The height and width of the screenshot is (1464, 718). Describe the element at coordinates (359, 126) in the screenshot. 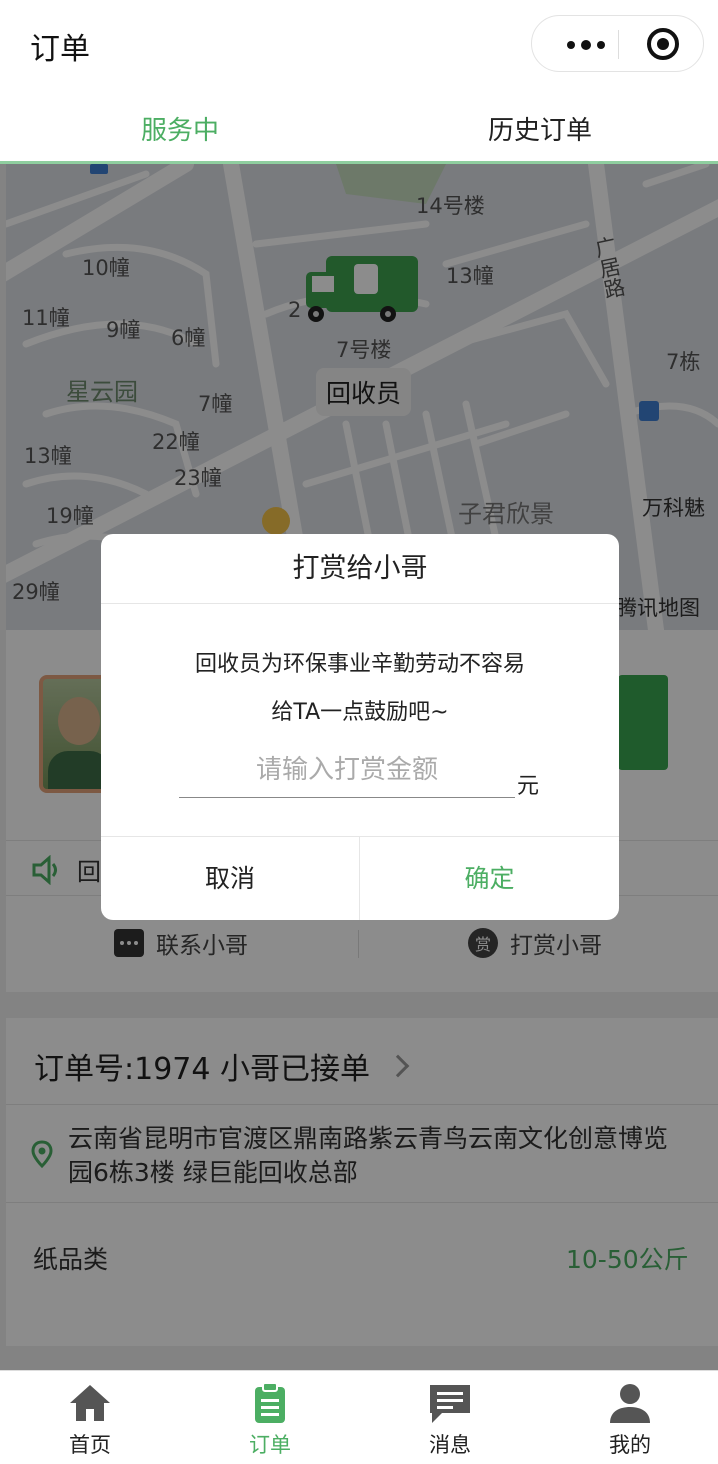

I see `order-tabs: 服务中 历史订单` at that location.